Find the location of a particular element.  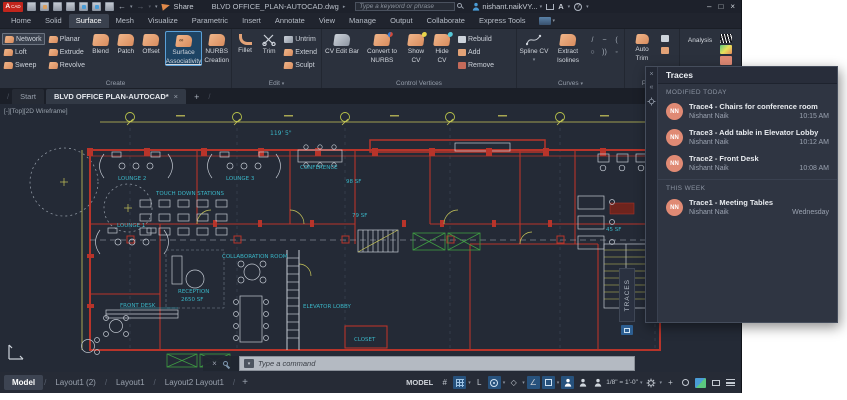

autocad-logo-icon: A CAD is located at coordinates (13, 6).